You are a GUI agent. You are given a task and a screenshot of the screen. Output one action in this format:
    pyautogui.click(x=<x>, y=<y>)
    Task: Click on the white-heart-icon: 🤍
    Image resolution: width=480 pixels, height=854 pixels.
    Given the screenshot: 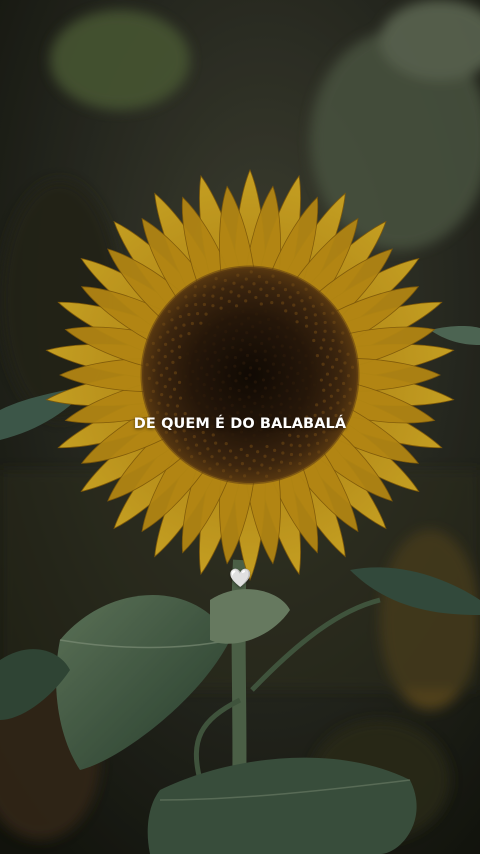 What is the action you would take?
    pyautogui.click(x=240, y=578)
    